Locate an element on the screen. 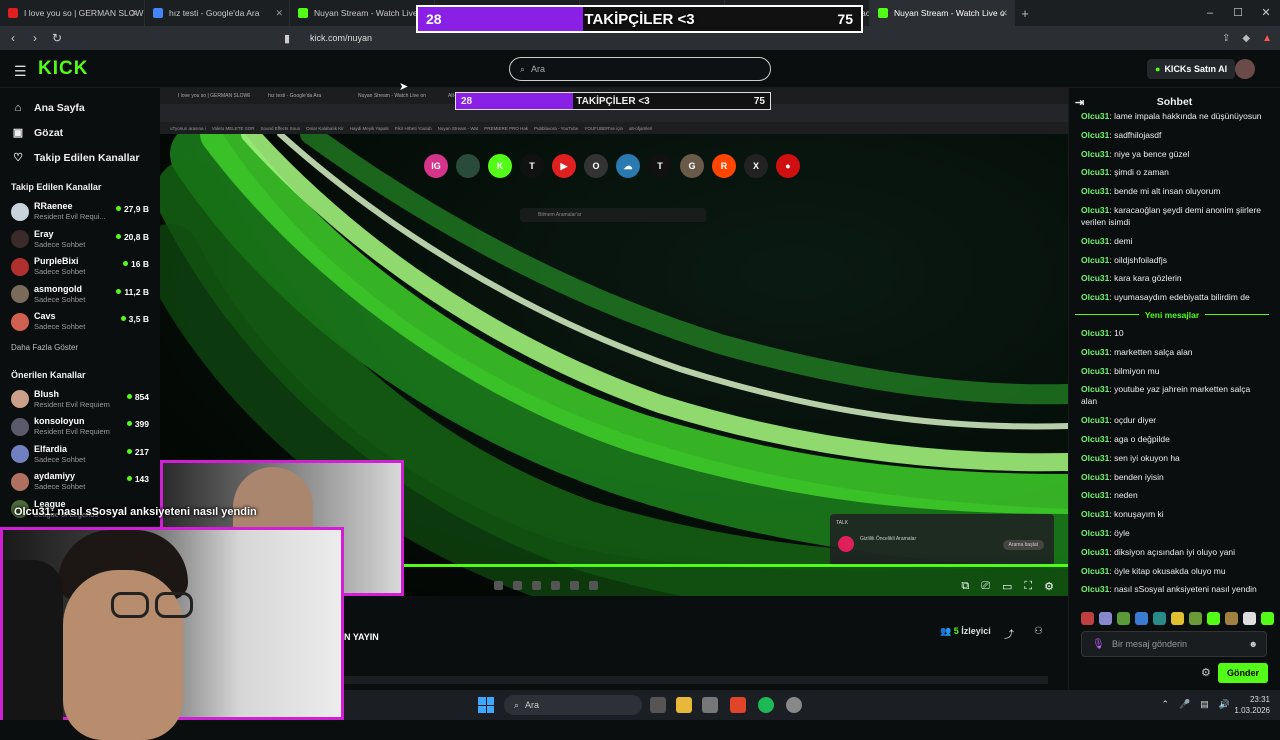 This screenshot has width=1280, height=740. reload-icon: ↻ is located at coordinates (57, 38).